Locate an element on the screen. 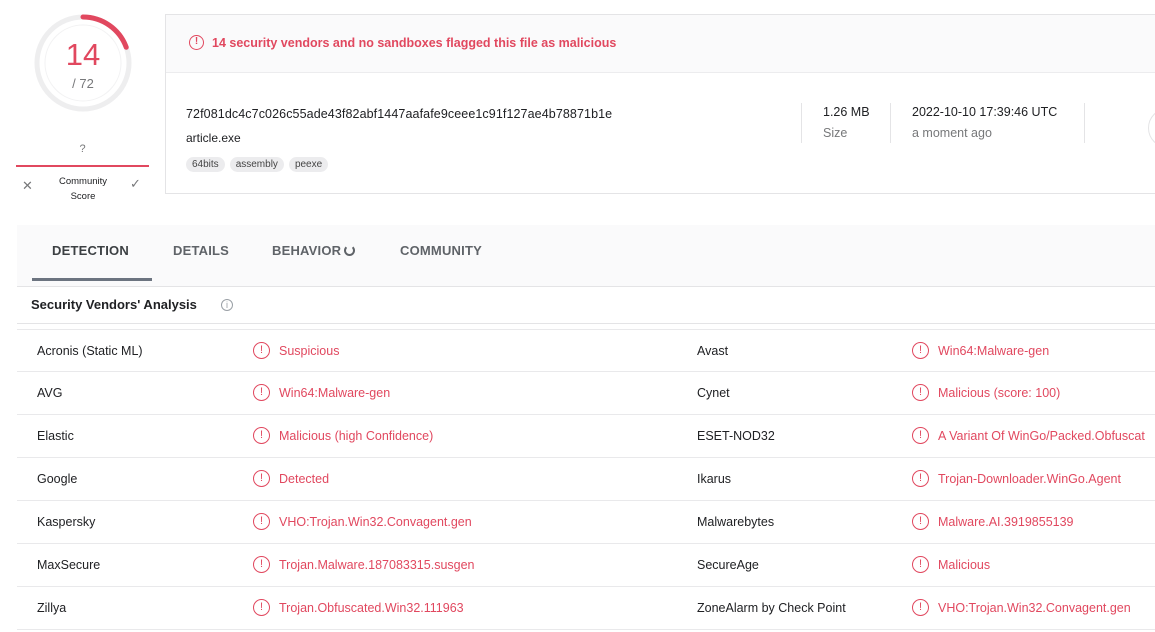 The height and width of the screenshot is (632, 1155). vendor-result: ! Trojan-Downloader.WinGo.Agent is located at coordinates (1016, 478).